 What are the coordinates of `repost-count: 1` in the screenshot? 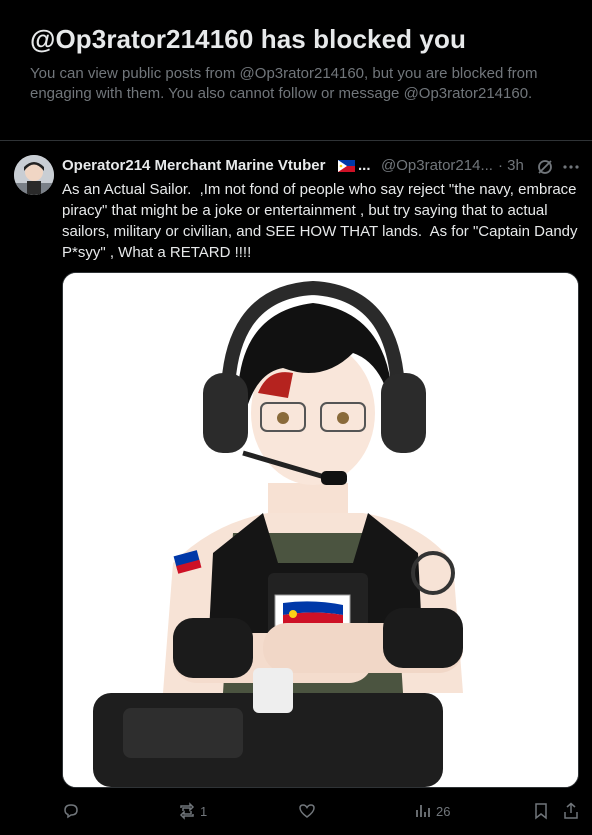 It's located at (204, 811).